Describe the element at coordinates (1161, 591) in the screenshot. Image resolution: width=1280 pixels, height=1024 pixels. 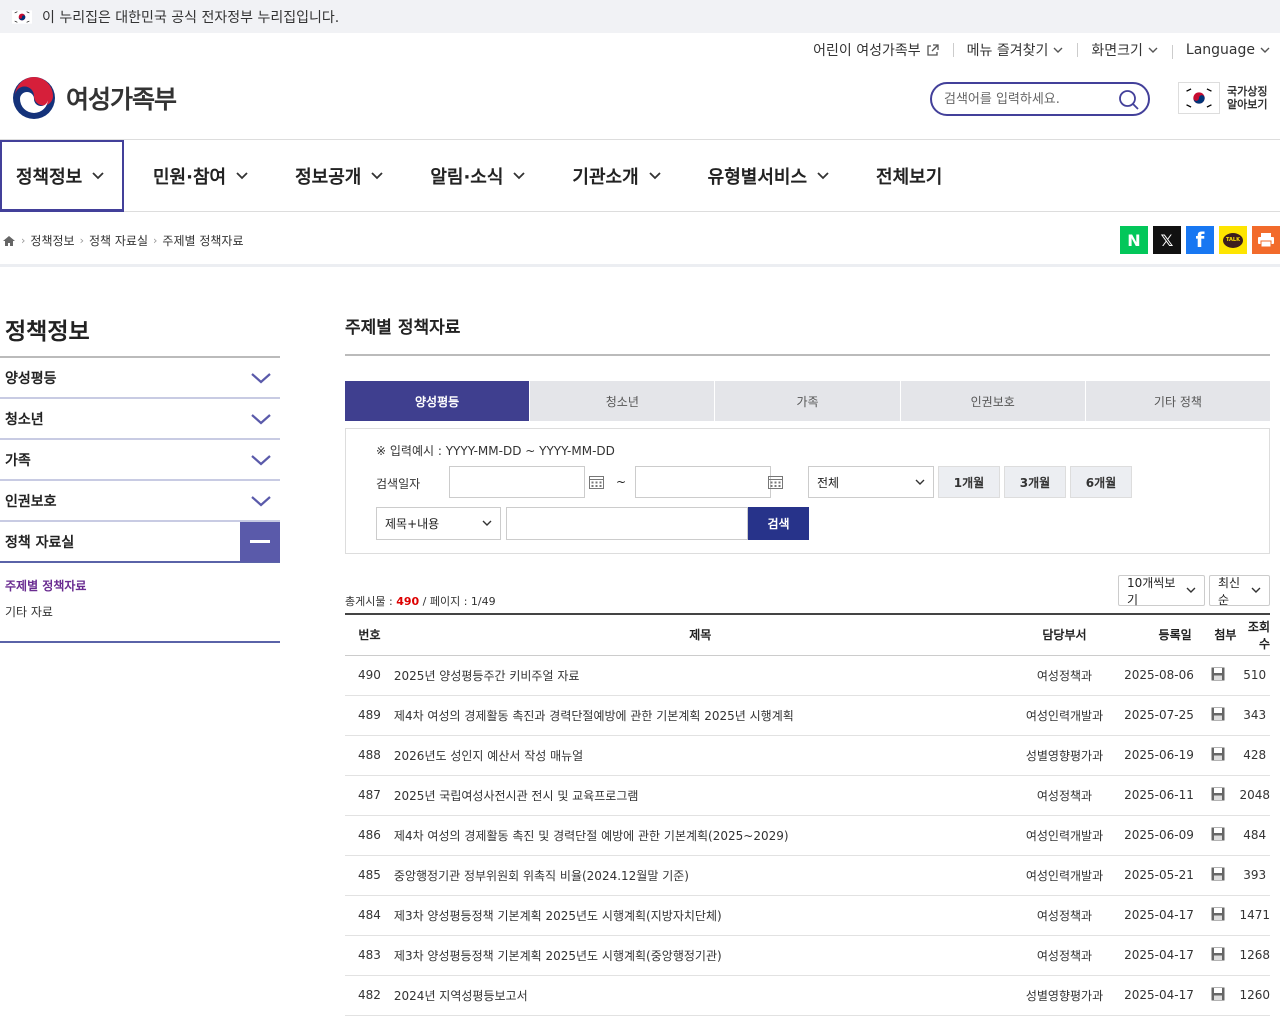
I see `per-page-select: 10개씩보기` at that location.